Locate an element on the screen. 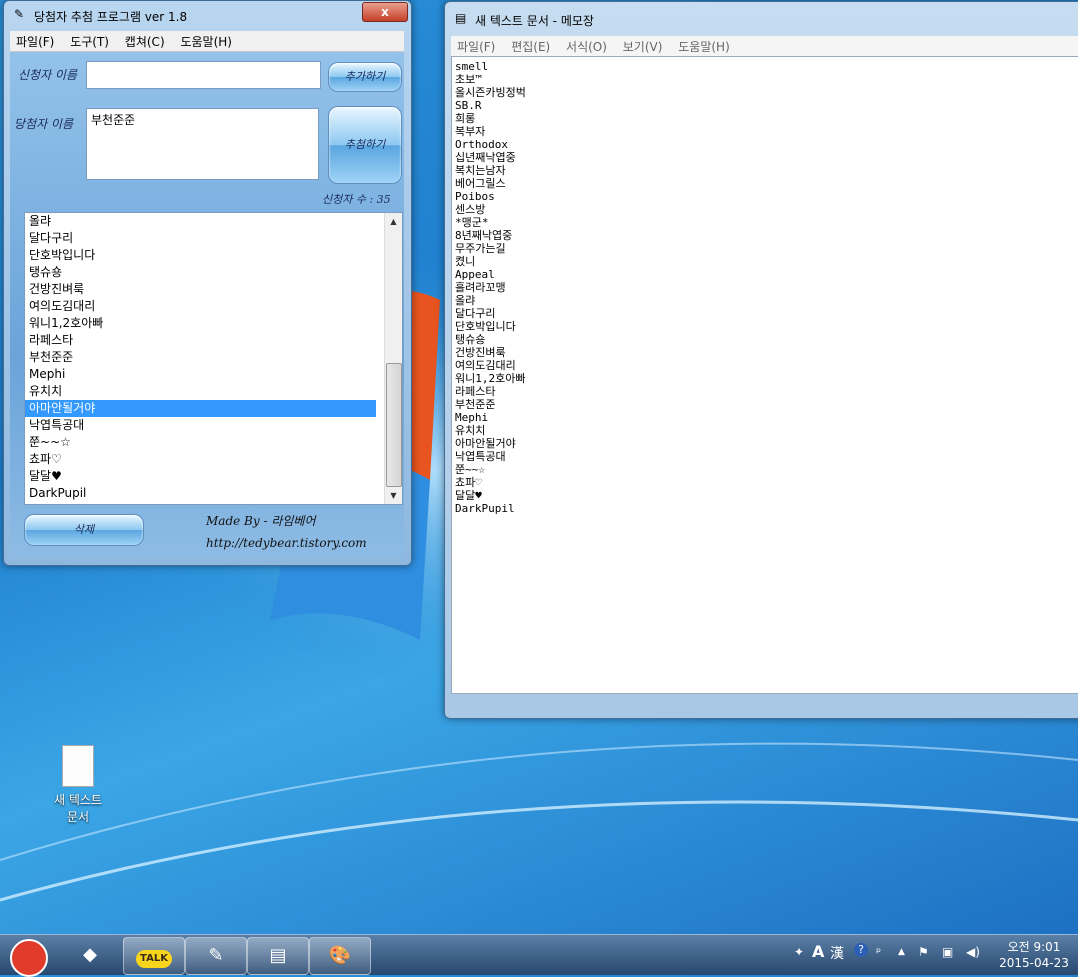 The width and height of the screenshot is (1078, 977). language-bar-icon: ✦ is located at coordinates (799, 952).